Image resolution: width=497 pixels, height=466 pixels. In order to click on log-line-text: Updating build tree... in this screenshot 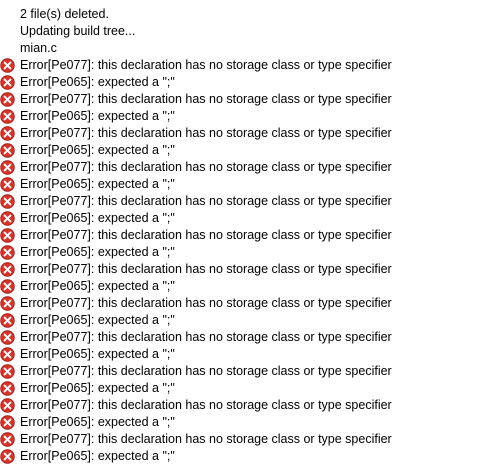, I will do `click(78, 31)`.